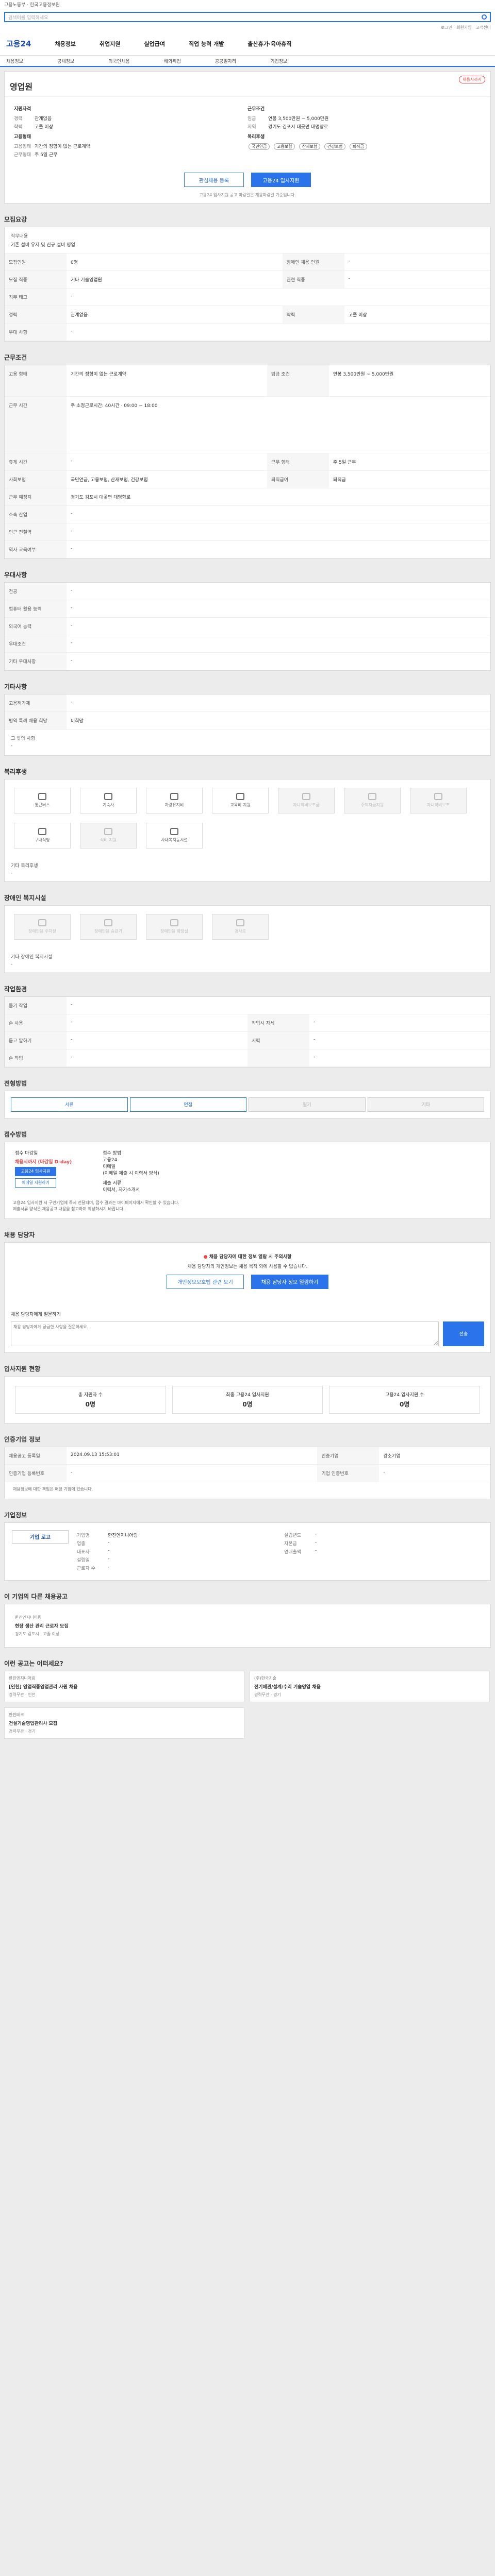  I want to click on disabled-icons: 장애인용 주차장 장애인용 승강기 장애인용 화장실 경사로, so click(247, 927).